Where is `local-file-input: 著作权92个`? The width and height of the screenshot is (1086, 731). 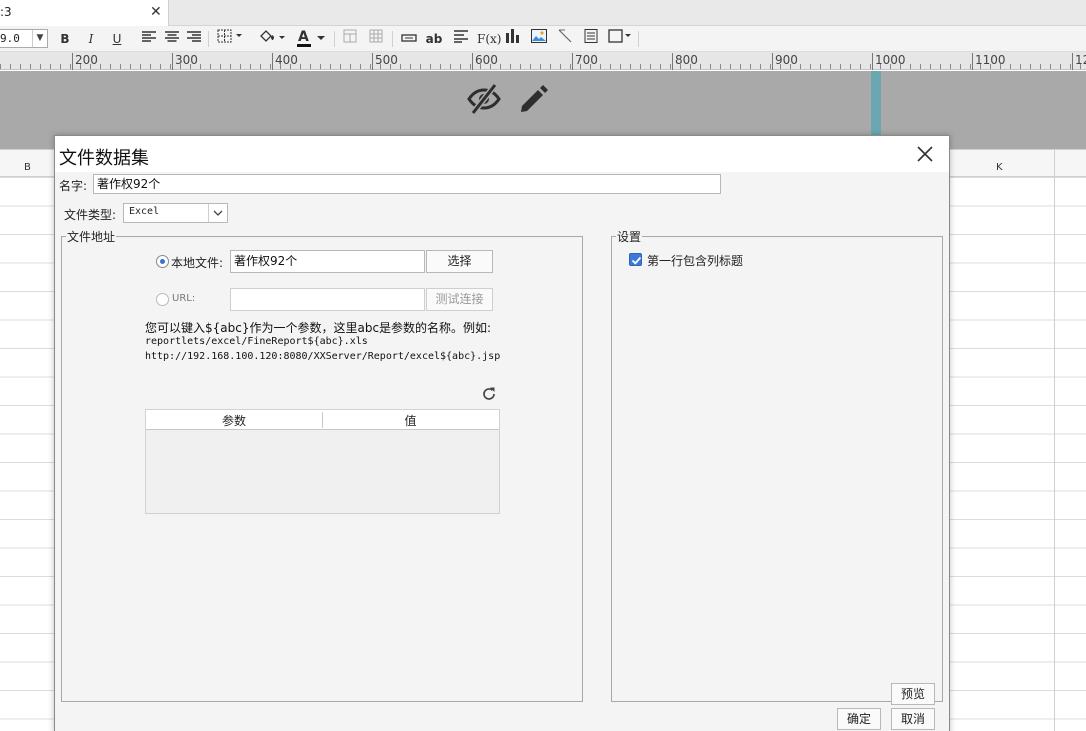
local-file-input: 著作权92个 is located at coordinates (327, 261).